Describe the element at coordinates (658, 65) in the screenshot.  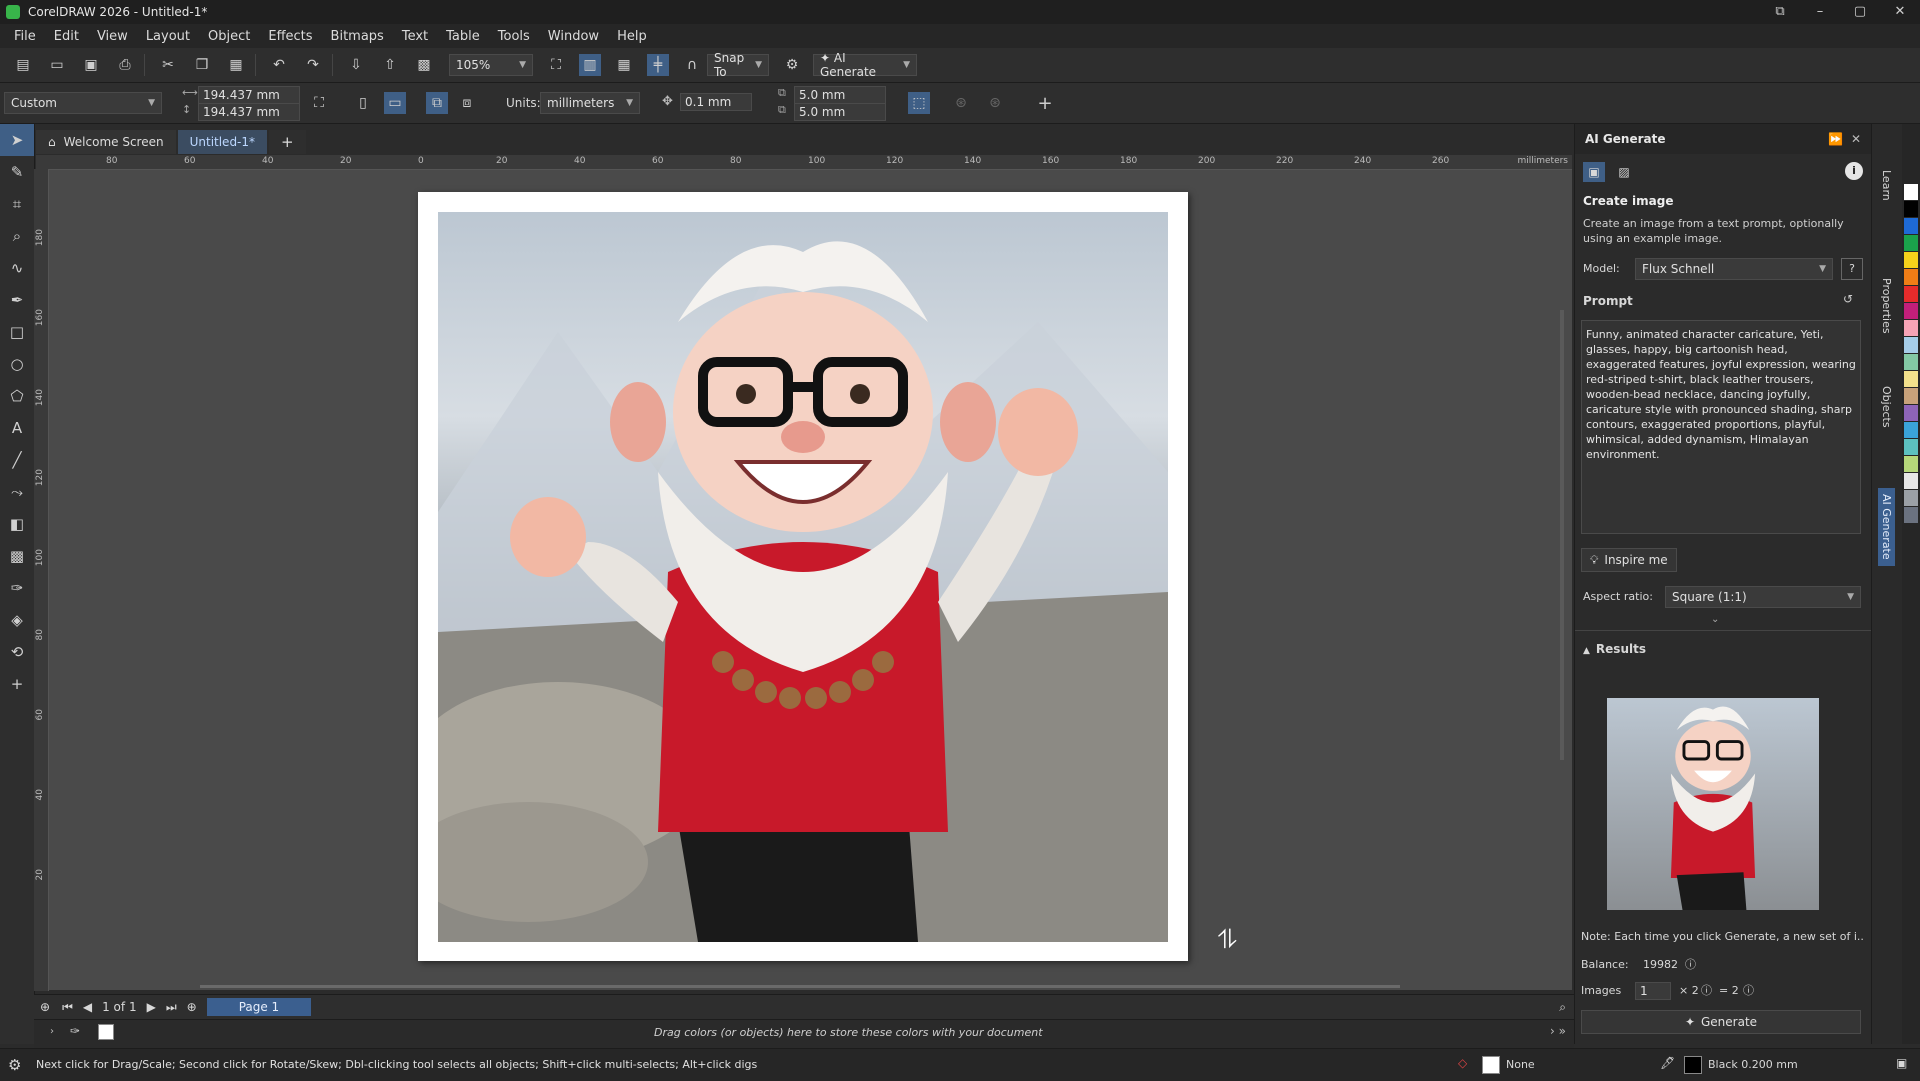
I see `show-guidelines-icon: ╪` at that location.